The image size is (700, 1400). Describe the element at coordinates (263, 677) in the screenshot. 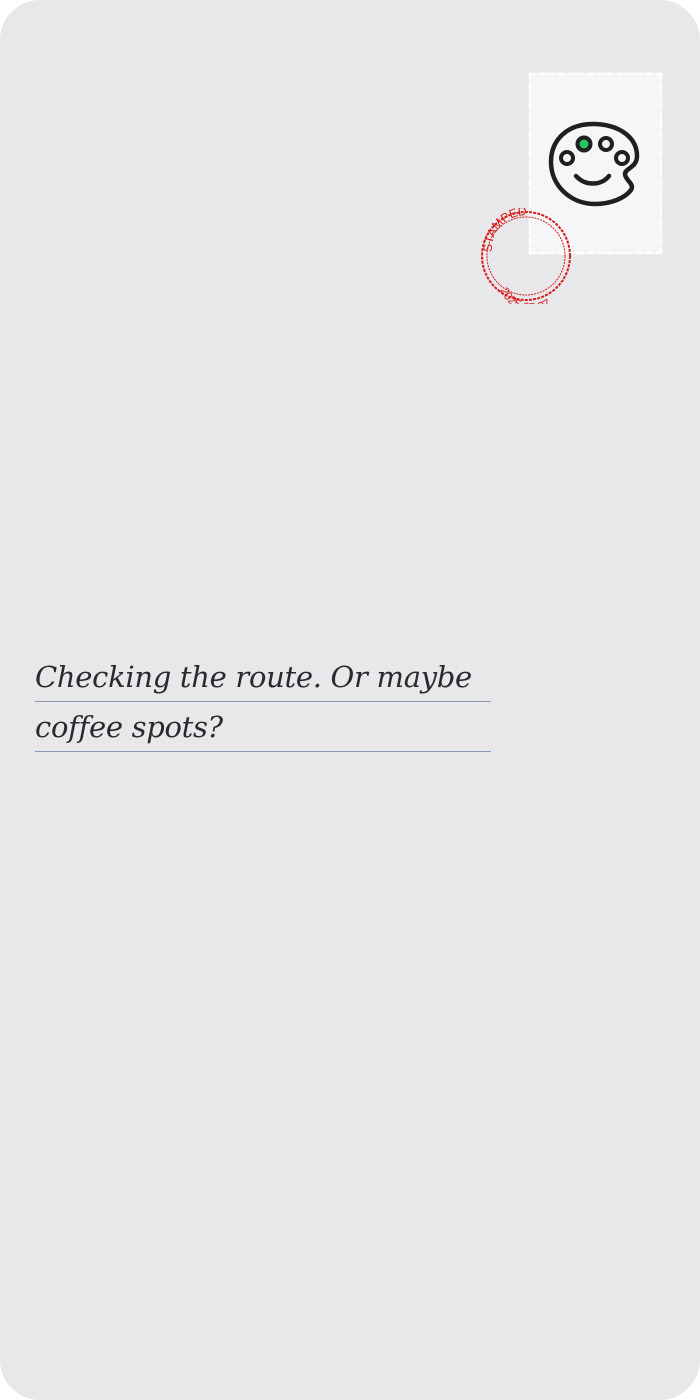

I see `note-line-1: Checking the route. Or maybe` at that location.